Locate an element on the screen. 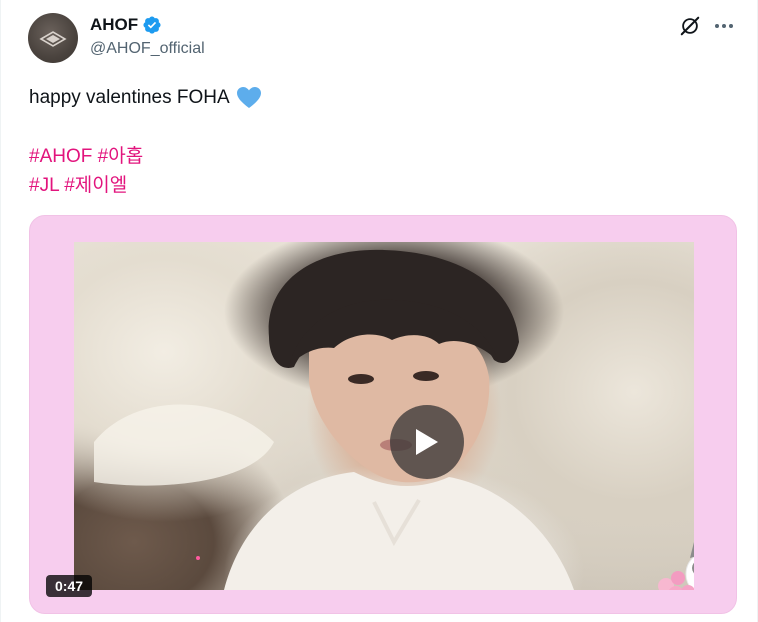 The image size is (758, 622). author-info: AHOF @AHOF_official is located at coordinates (147, 36).